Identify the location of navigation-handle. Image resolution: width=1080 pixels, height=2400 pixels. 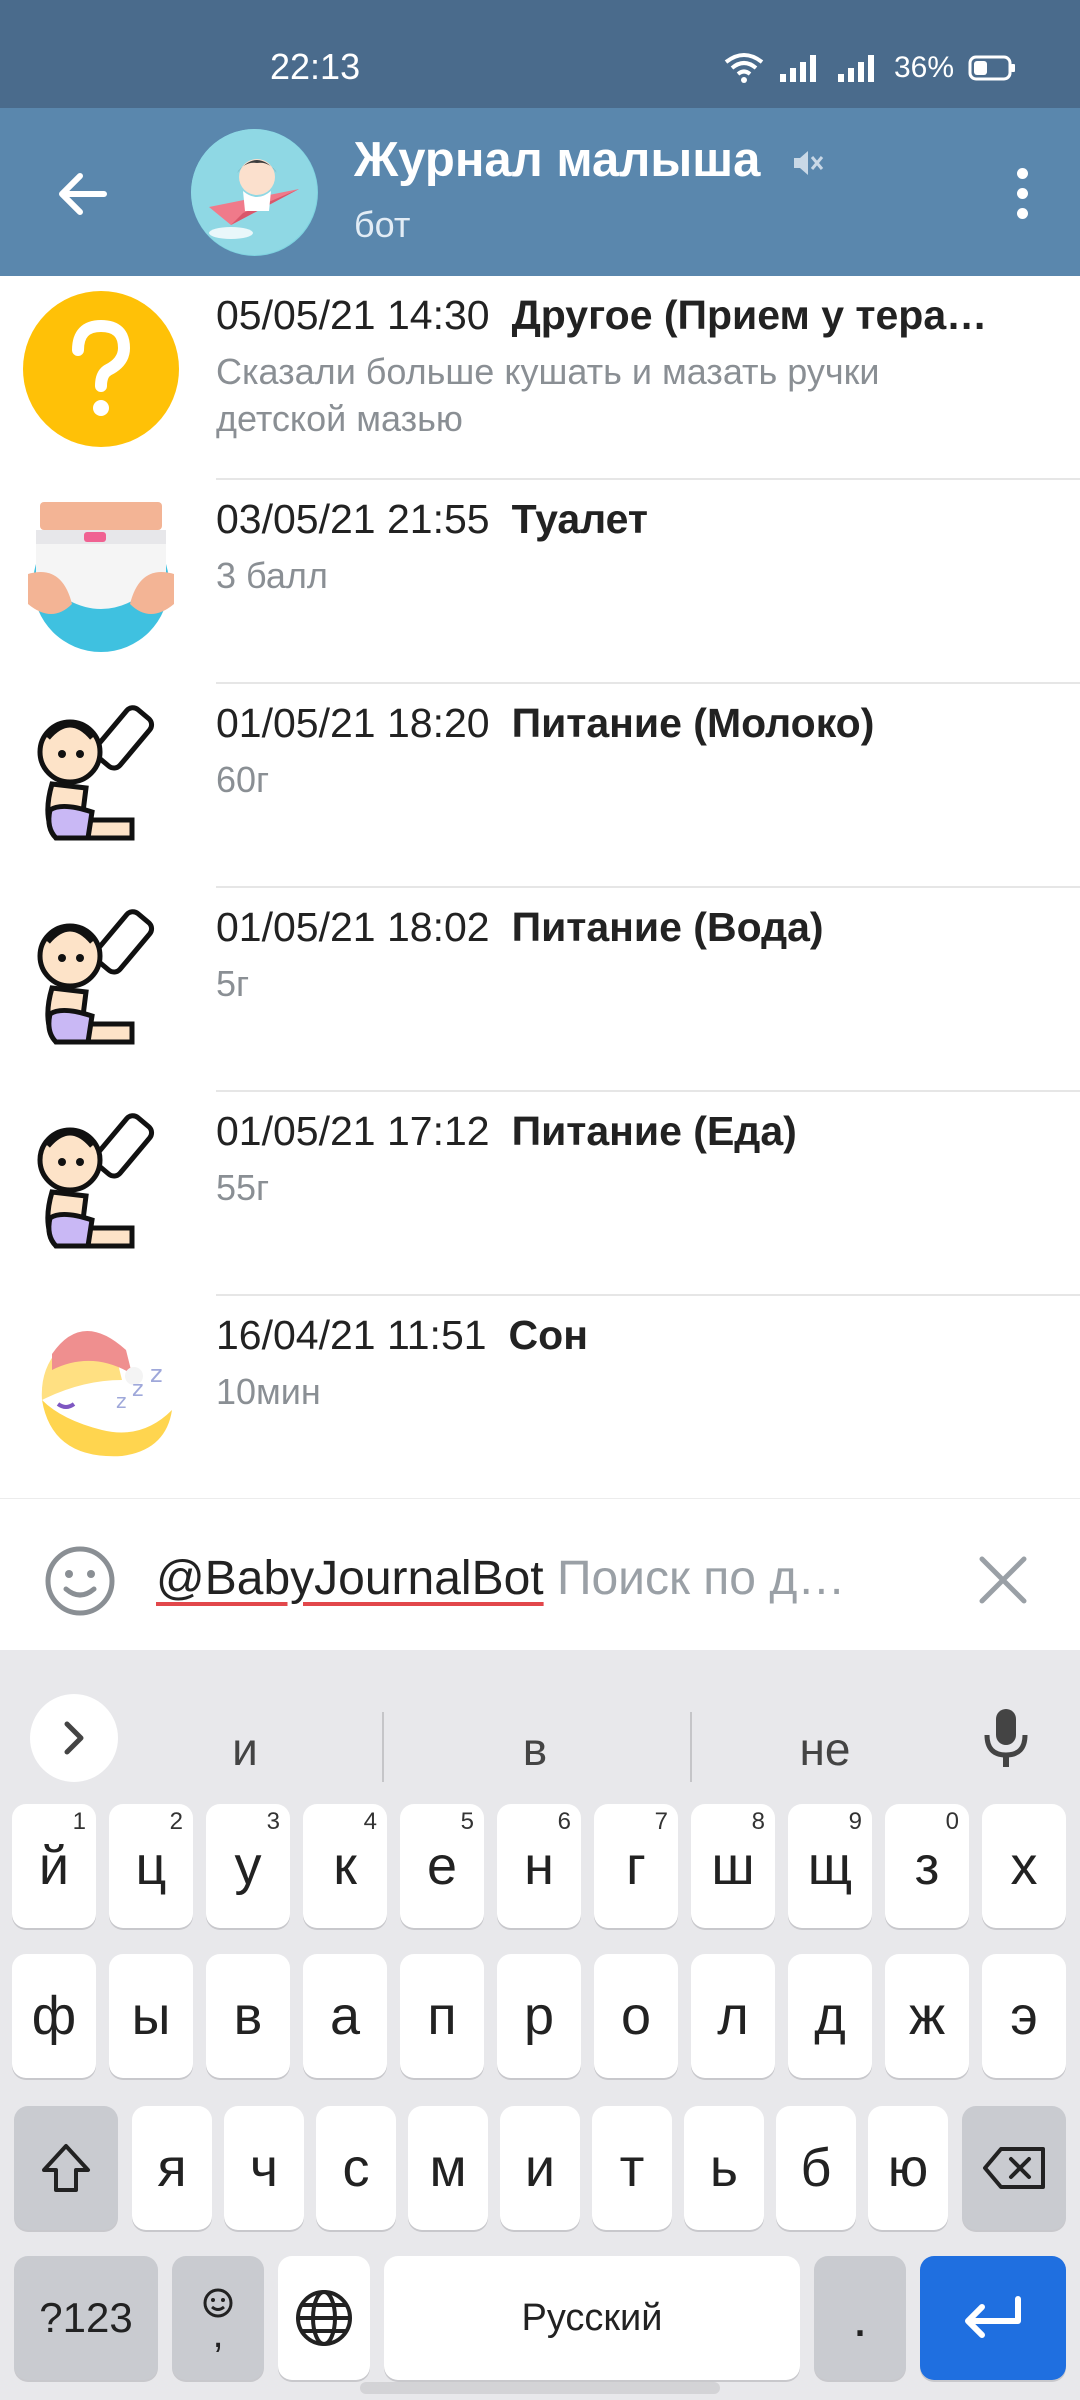
(540, 2388).